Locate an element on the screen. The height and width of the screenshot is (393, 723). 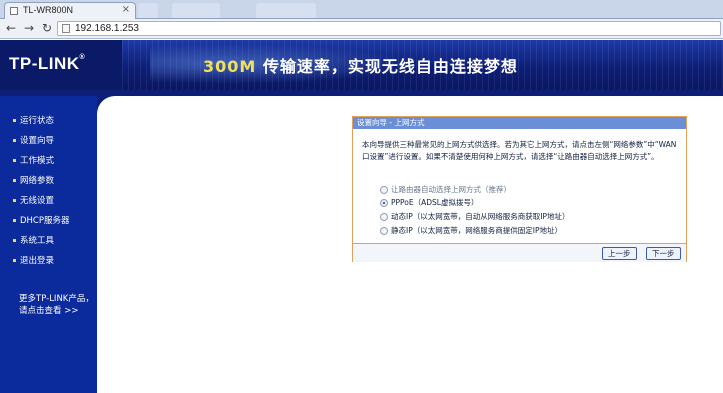
page-favicon-icon is located at coordinates (14, 11).